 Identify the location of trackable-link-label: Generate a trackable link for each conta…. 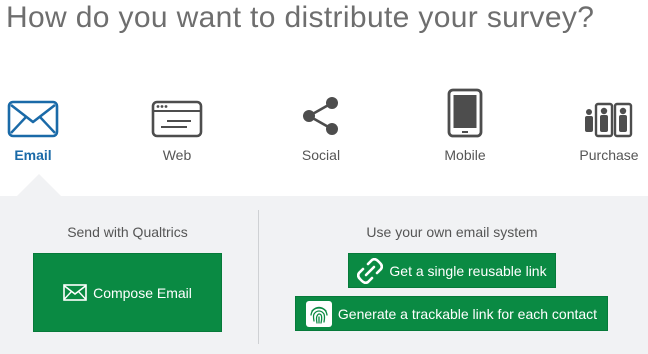
(467, 313).